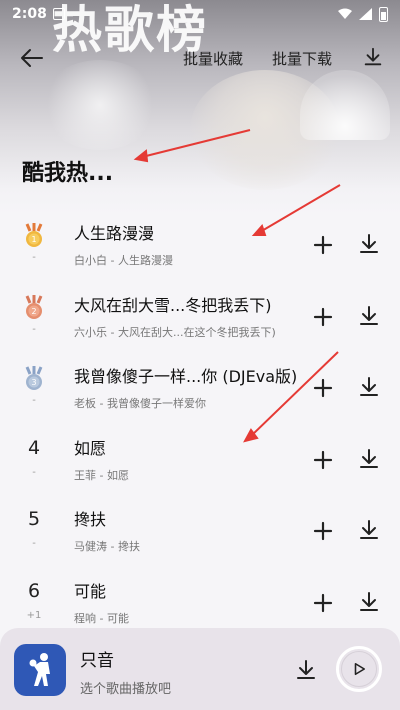 Image resolution: width=400 pixels, height=710 pixels. What do you see at coordinates (90, 448) in the screenshot?
I see `song-title: 如愿` at bounding box center [90, 448].